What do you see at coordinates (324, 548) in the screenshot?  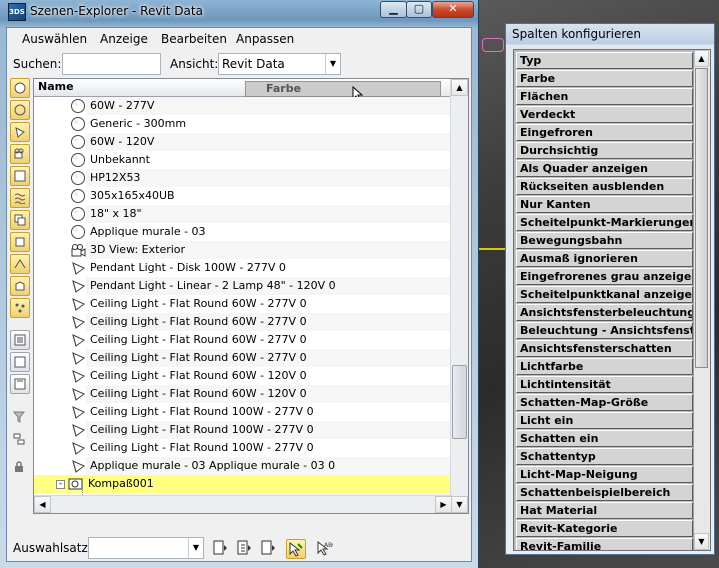 I see `spelling-check-icon: ABC` at bounding box center [324, 548].